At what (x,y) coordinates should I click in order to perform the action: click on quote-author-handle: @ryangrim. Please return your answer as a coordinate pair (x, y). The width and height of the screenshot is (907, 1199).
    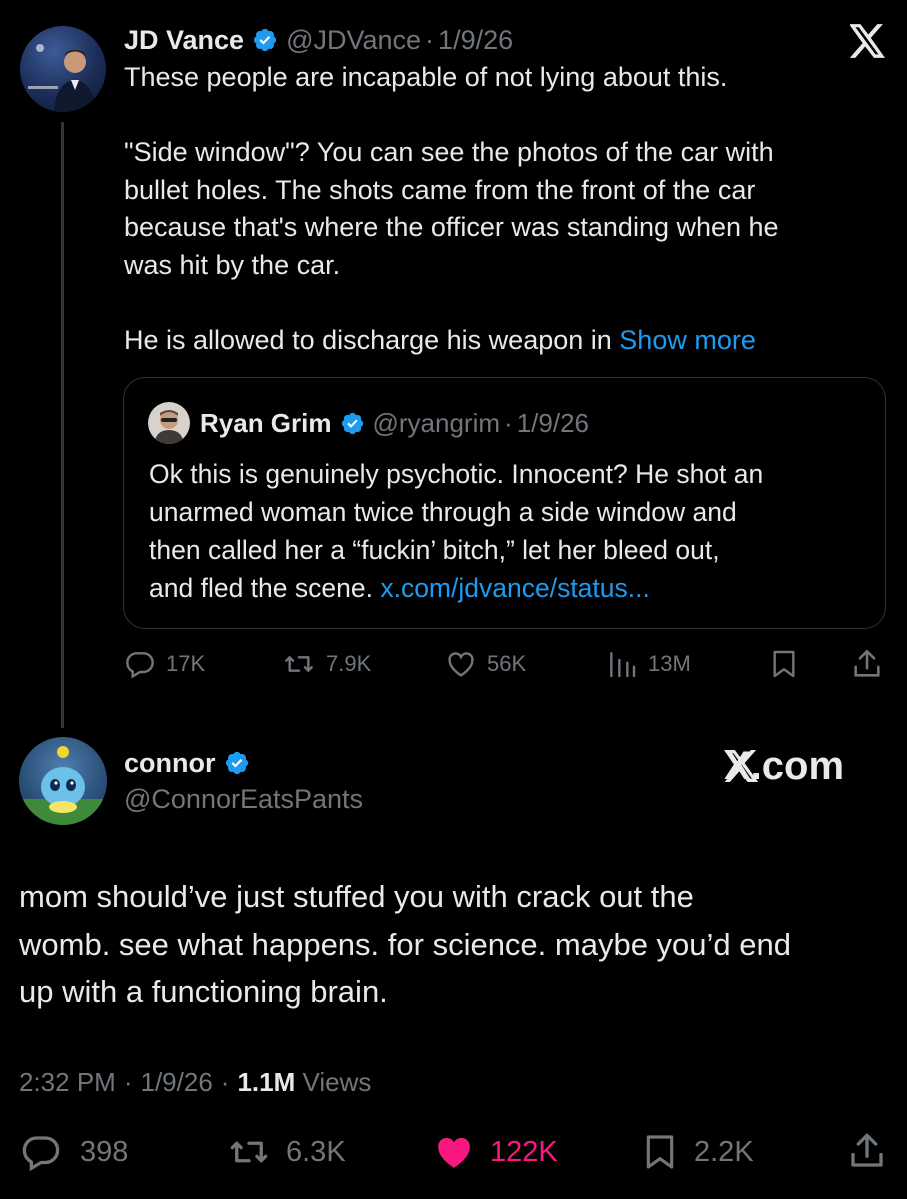
    Looking at the image, I should click on (437, 423).